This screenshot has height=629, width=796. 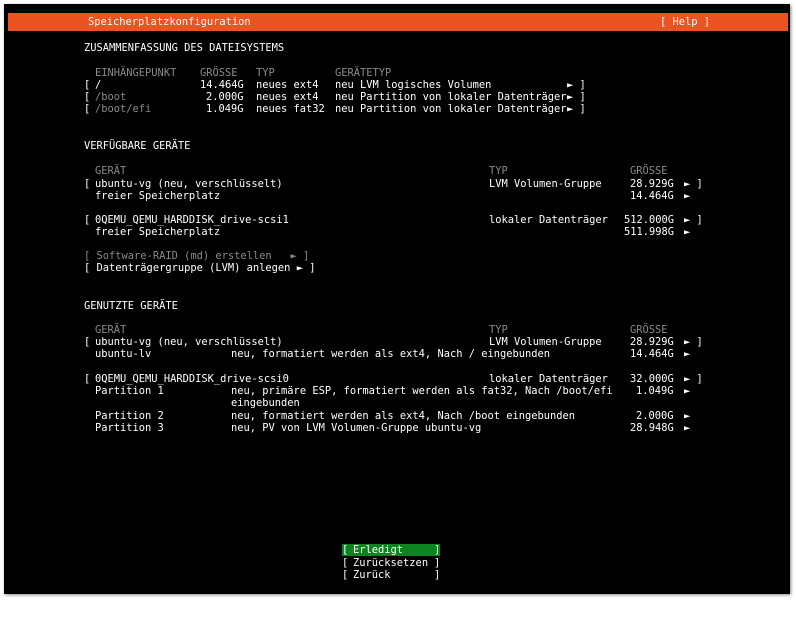 I want to click on device-desc: neu, PV von LVM Volumen-Gruppe ubuntu-vg, so click(x=356, y=428).